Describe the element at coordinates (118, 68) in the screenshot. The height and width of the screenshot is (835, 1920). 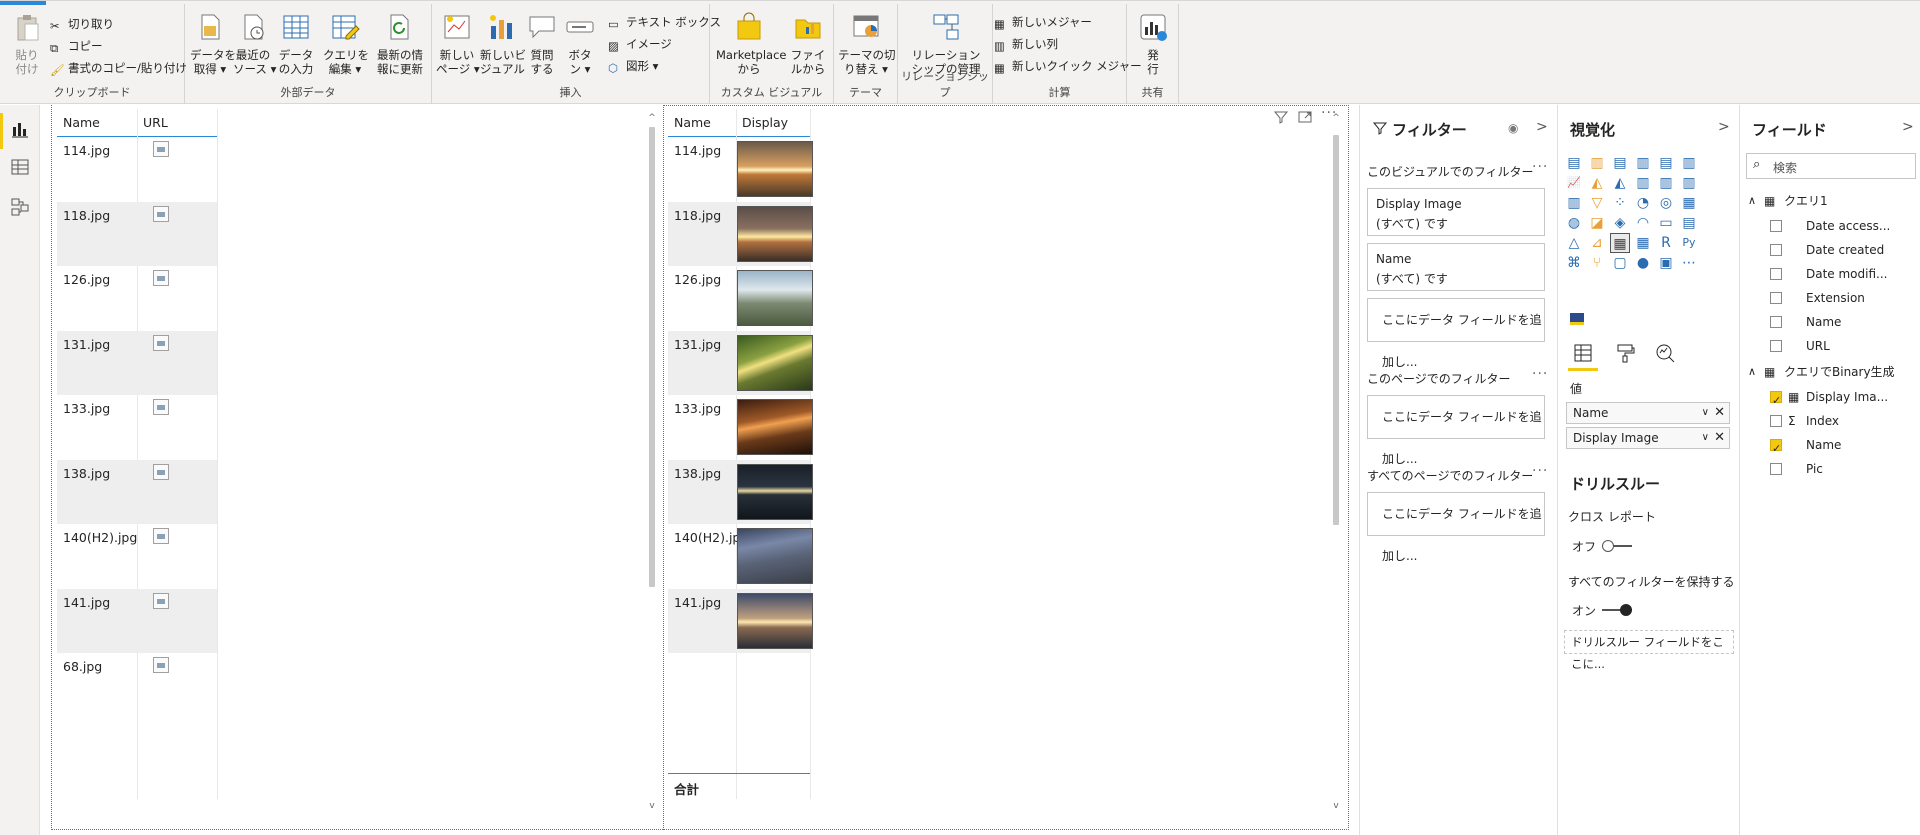
I see `format-painter-button: 🖌 書式のコピー/貼り付け` at that location.